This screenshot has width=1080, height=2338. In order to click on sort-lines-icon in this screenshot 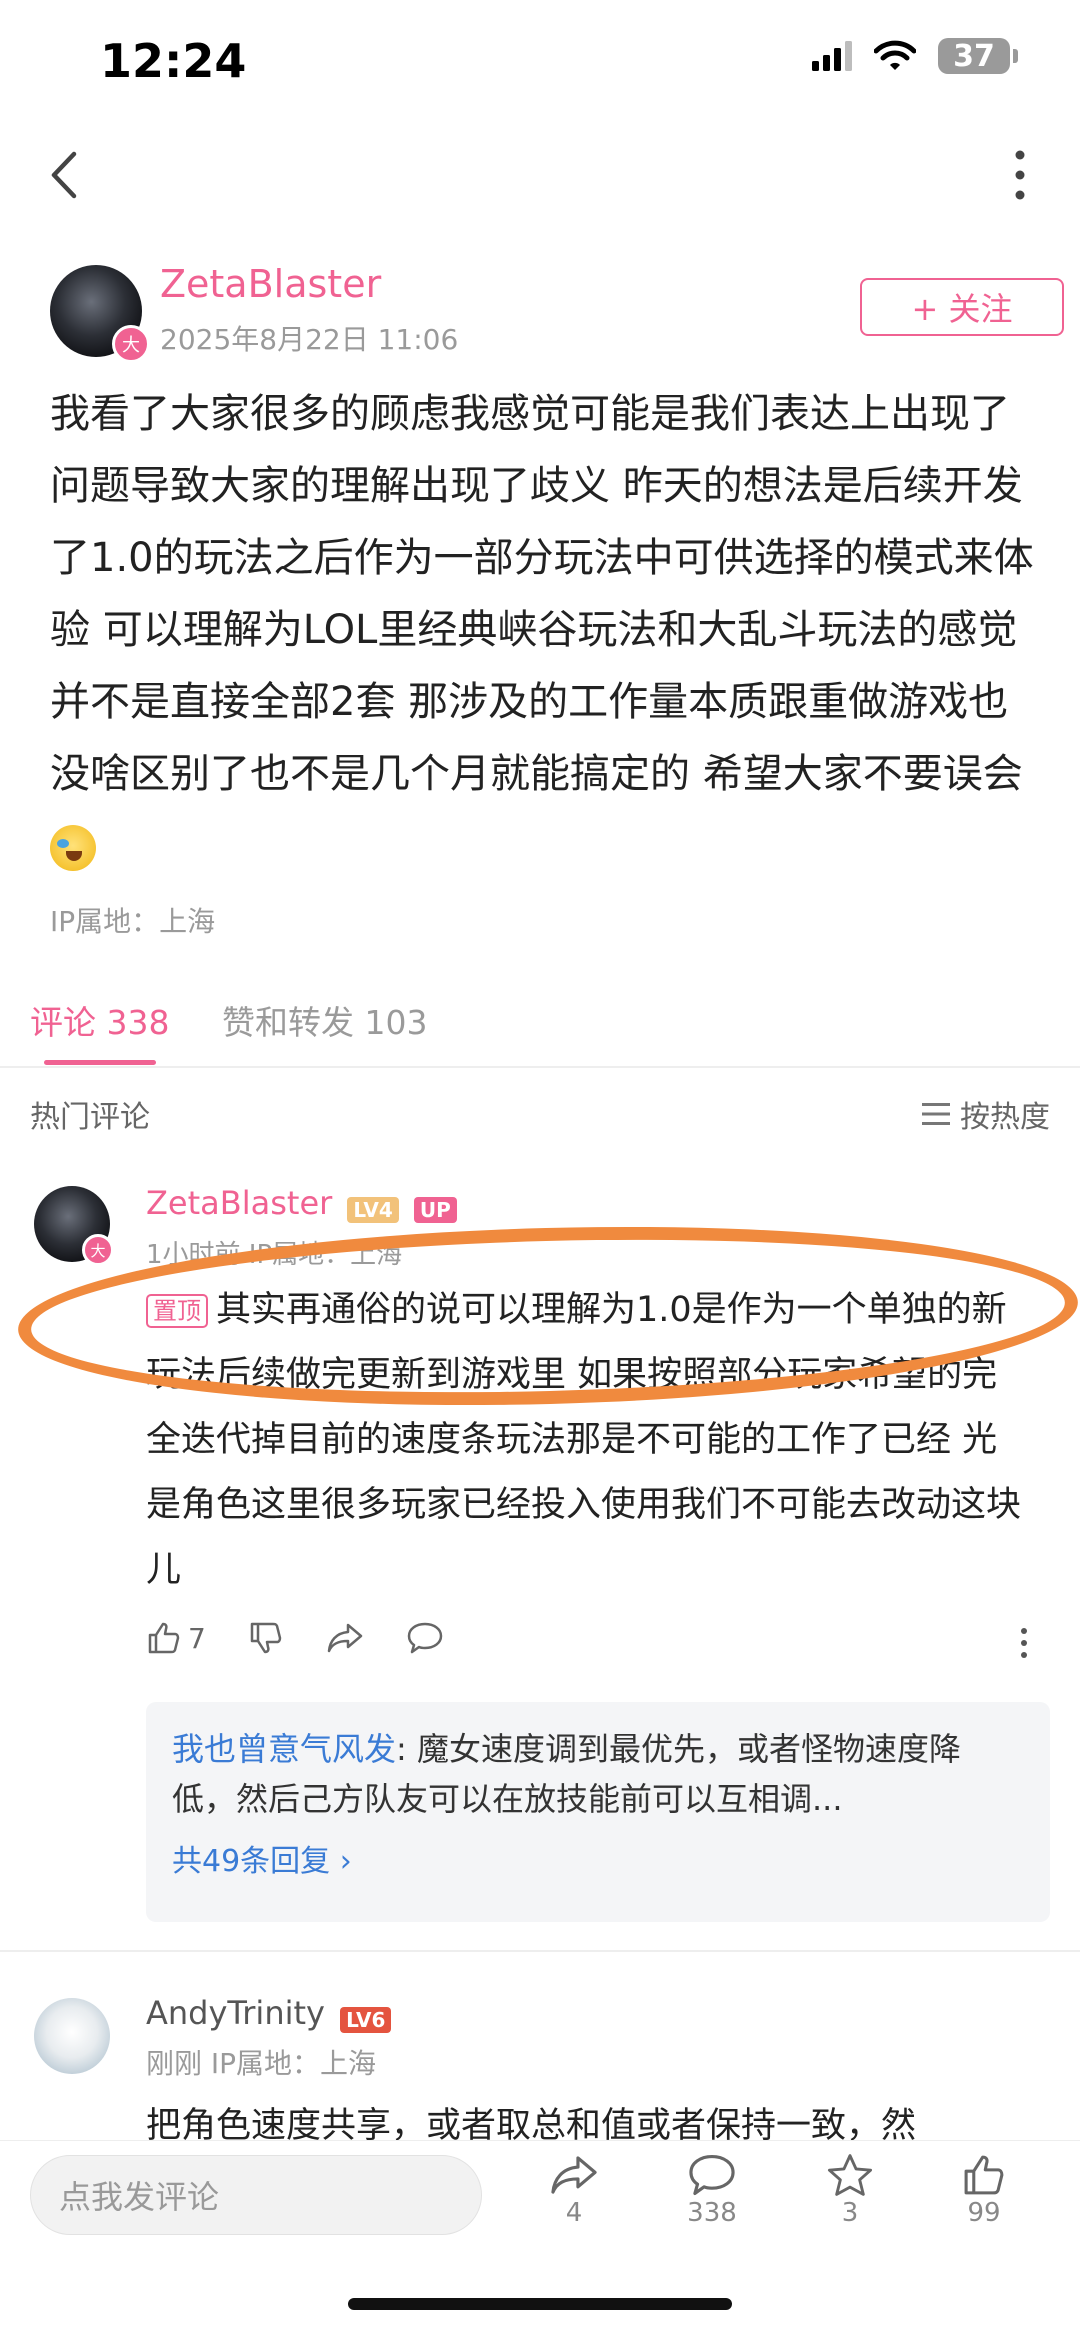, I will do `click(936, 1114)`.